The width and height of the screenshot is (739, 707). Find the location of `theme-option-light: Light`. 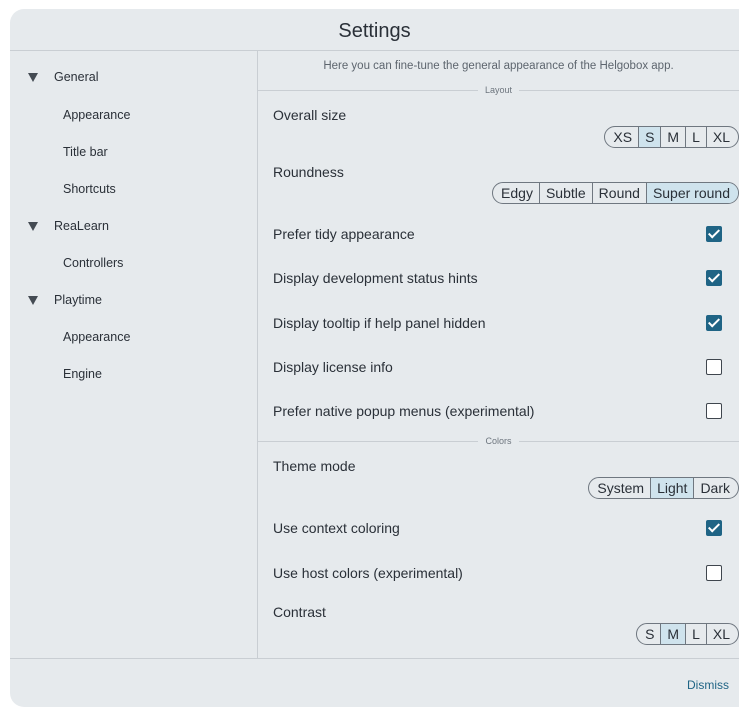

theme-option-light: Light is located at coordinates (672, 488).